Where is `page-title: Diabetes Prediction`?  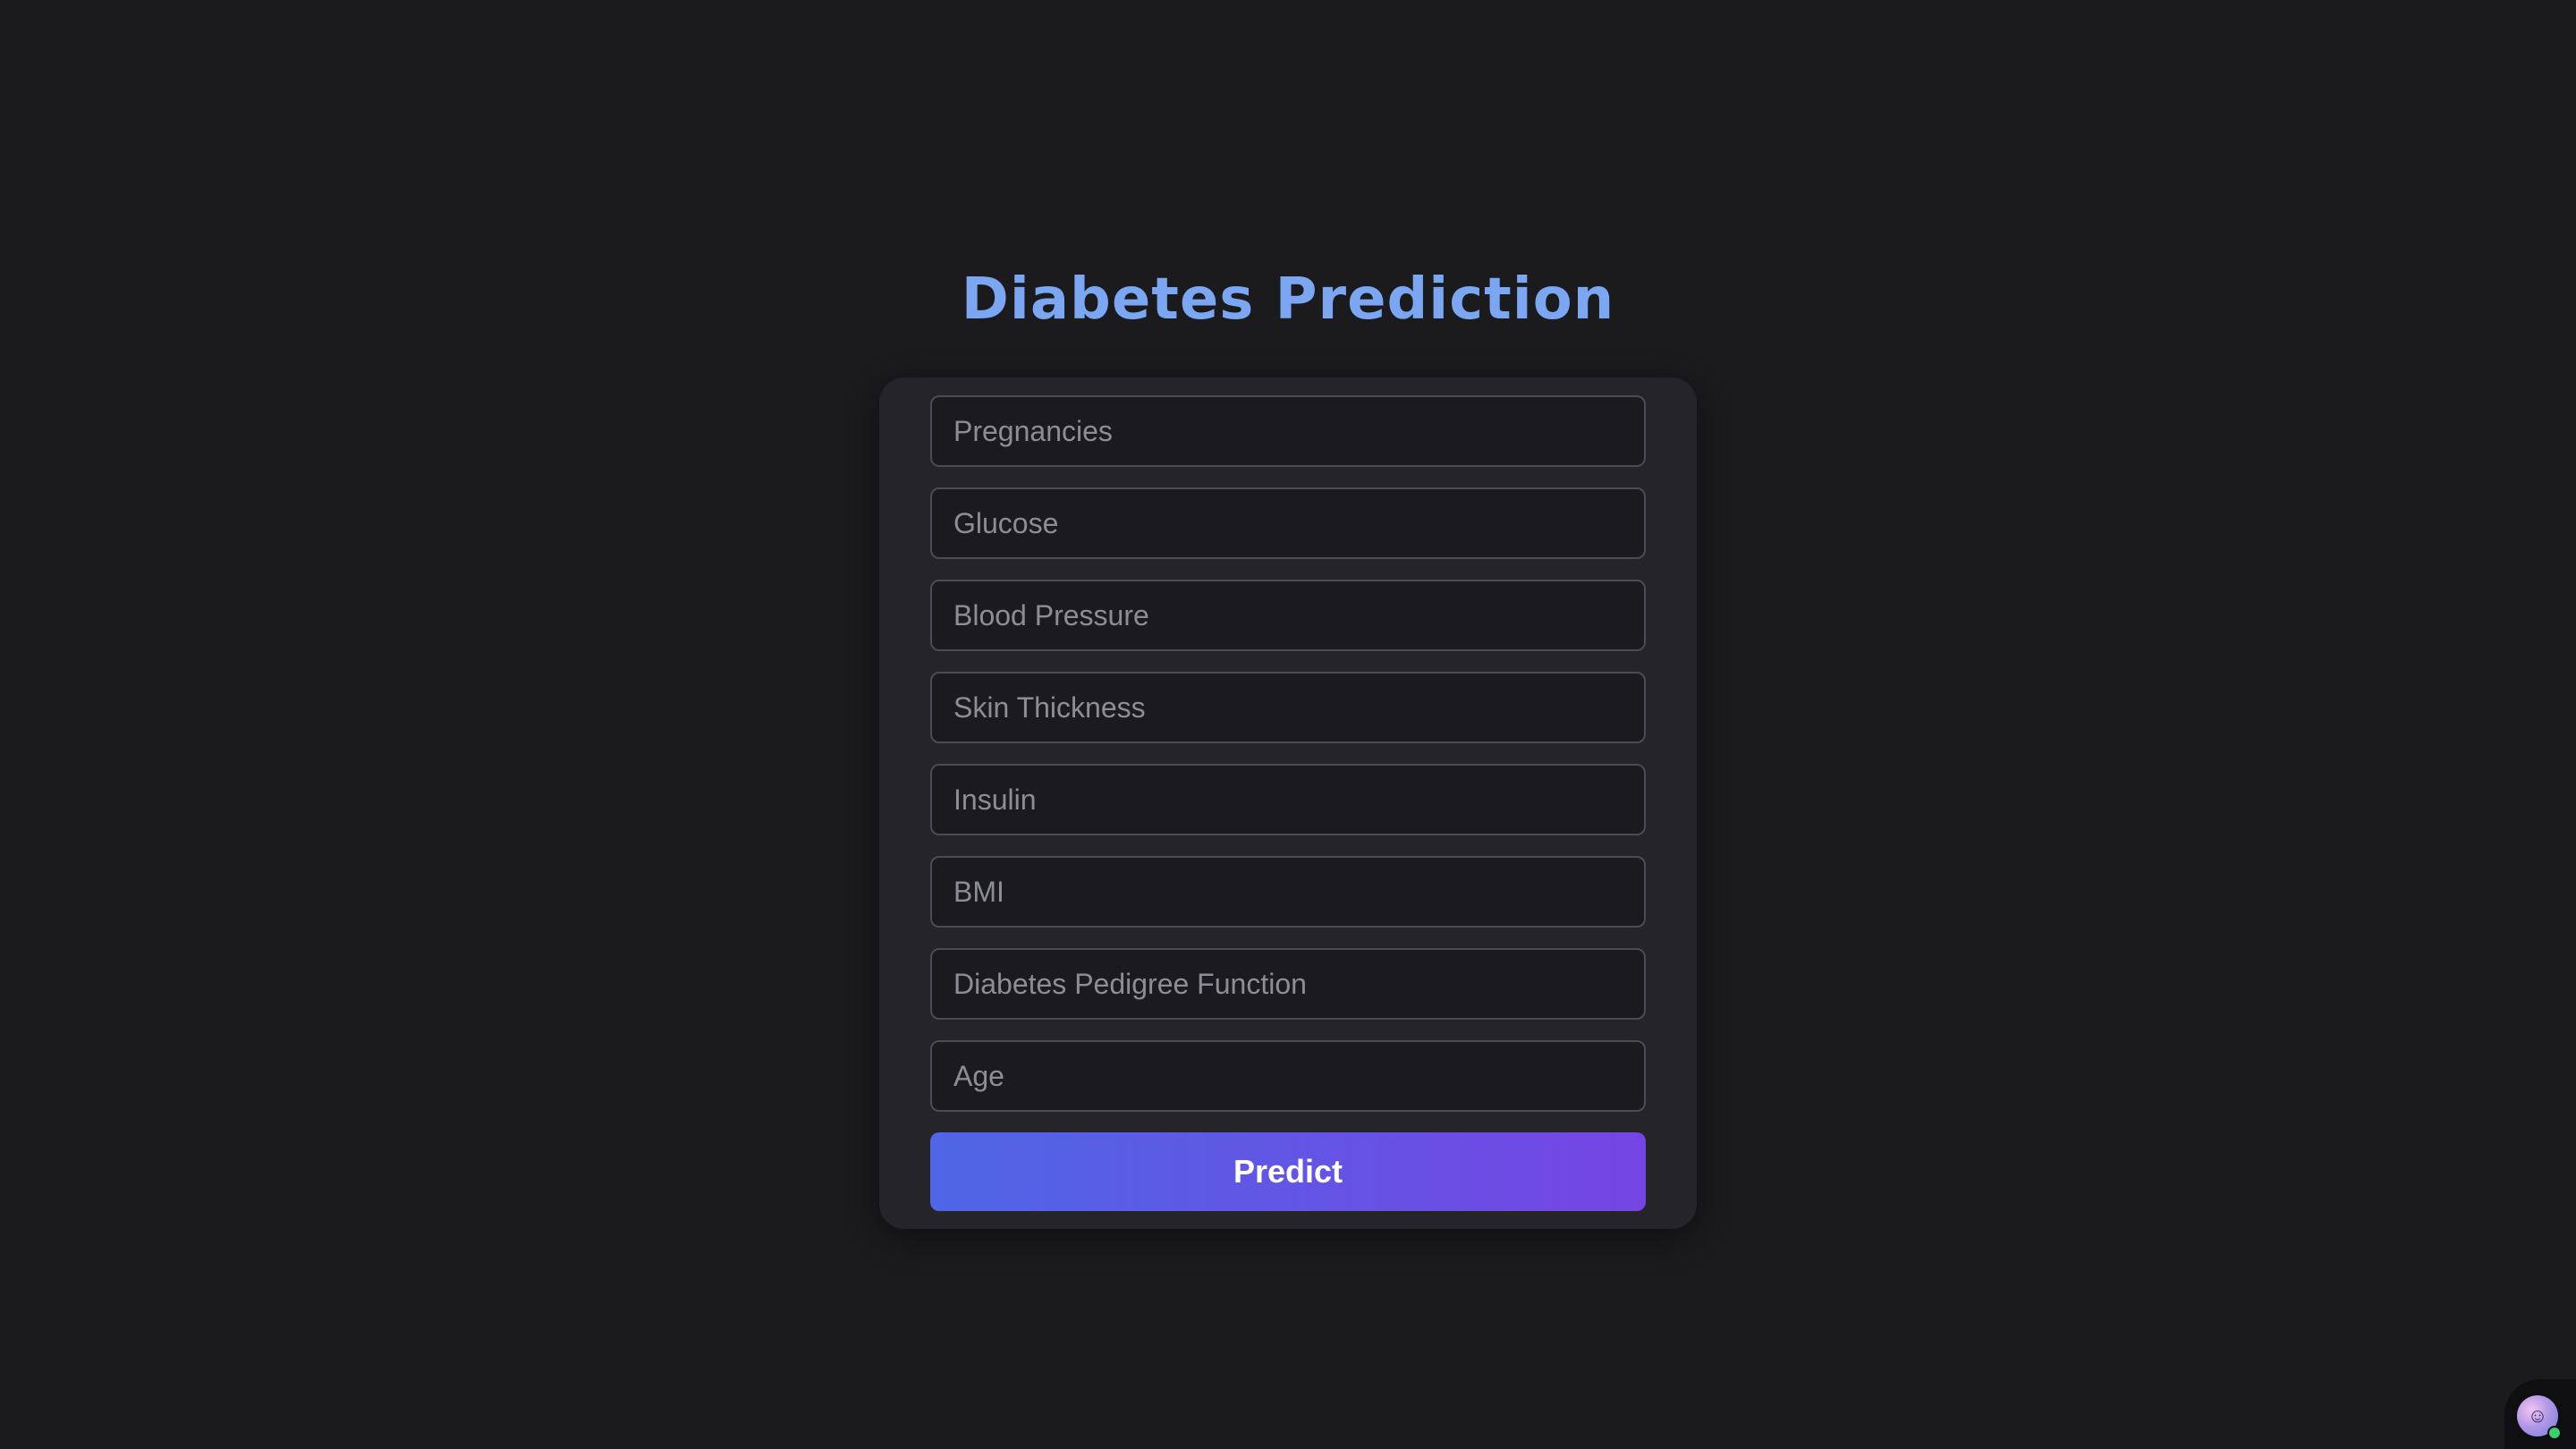 page-title: Diabetes Prediction is located at coordinates (1288, 300).